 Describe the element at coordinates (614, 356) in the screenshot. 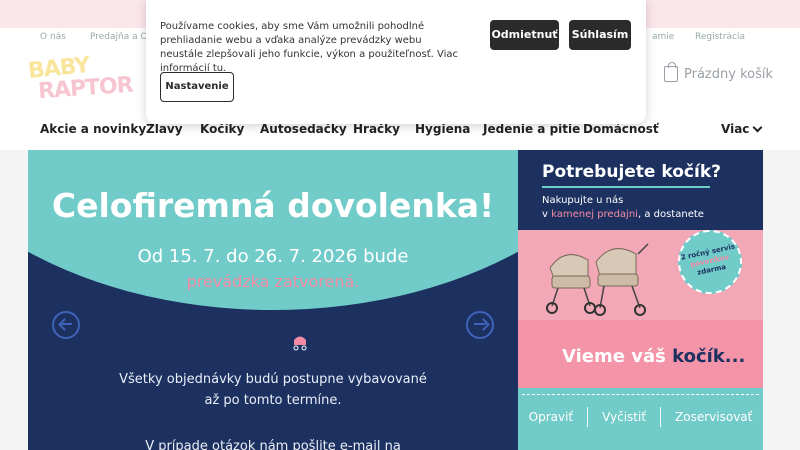

I see `vieme-prefix: Vieme váš` at that location.